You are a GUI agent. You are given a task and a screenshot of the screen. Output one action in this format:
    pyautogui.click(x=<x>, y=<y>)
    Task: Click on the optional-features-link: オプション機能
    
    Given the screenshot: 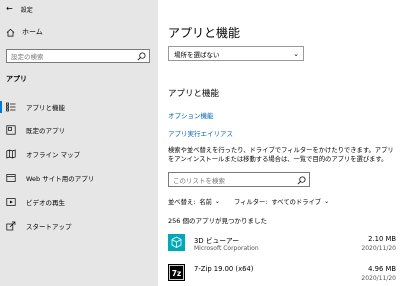 What is the action you would take?
    pyautogui.click(x=191, y=115)
    